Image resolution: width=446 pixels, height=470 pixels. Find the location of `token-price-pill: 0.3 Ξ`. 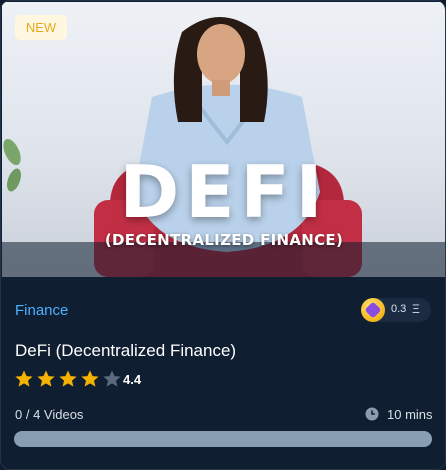

token-price-pill: 0.3 Ξ is located at coordinates (396, 310).